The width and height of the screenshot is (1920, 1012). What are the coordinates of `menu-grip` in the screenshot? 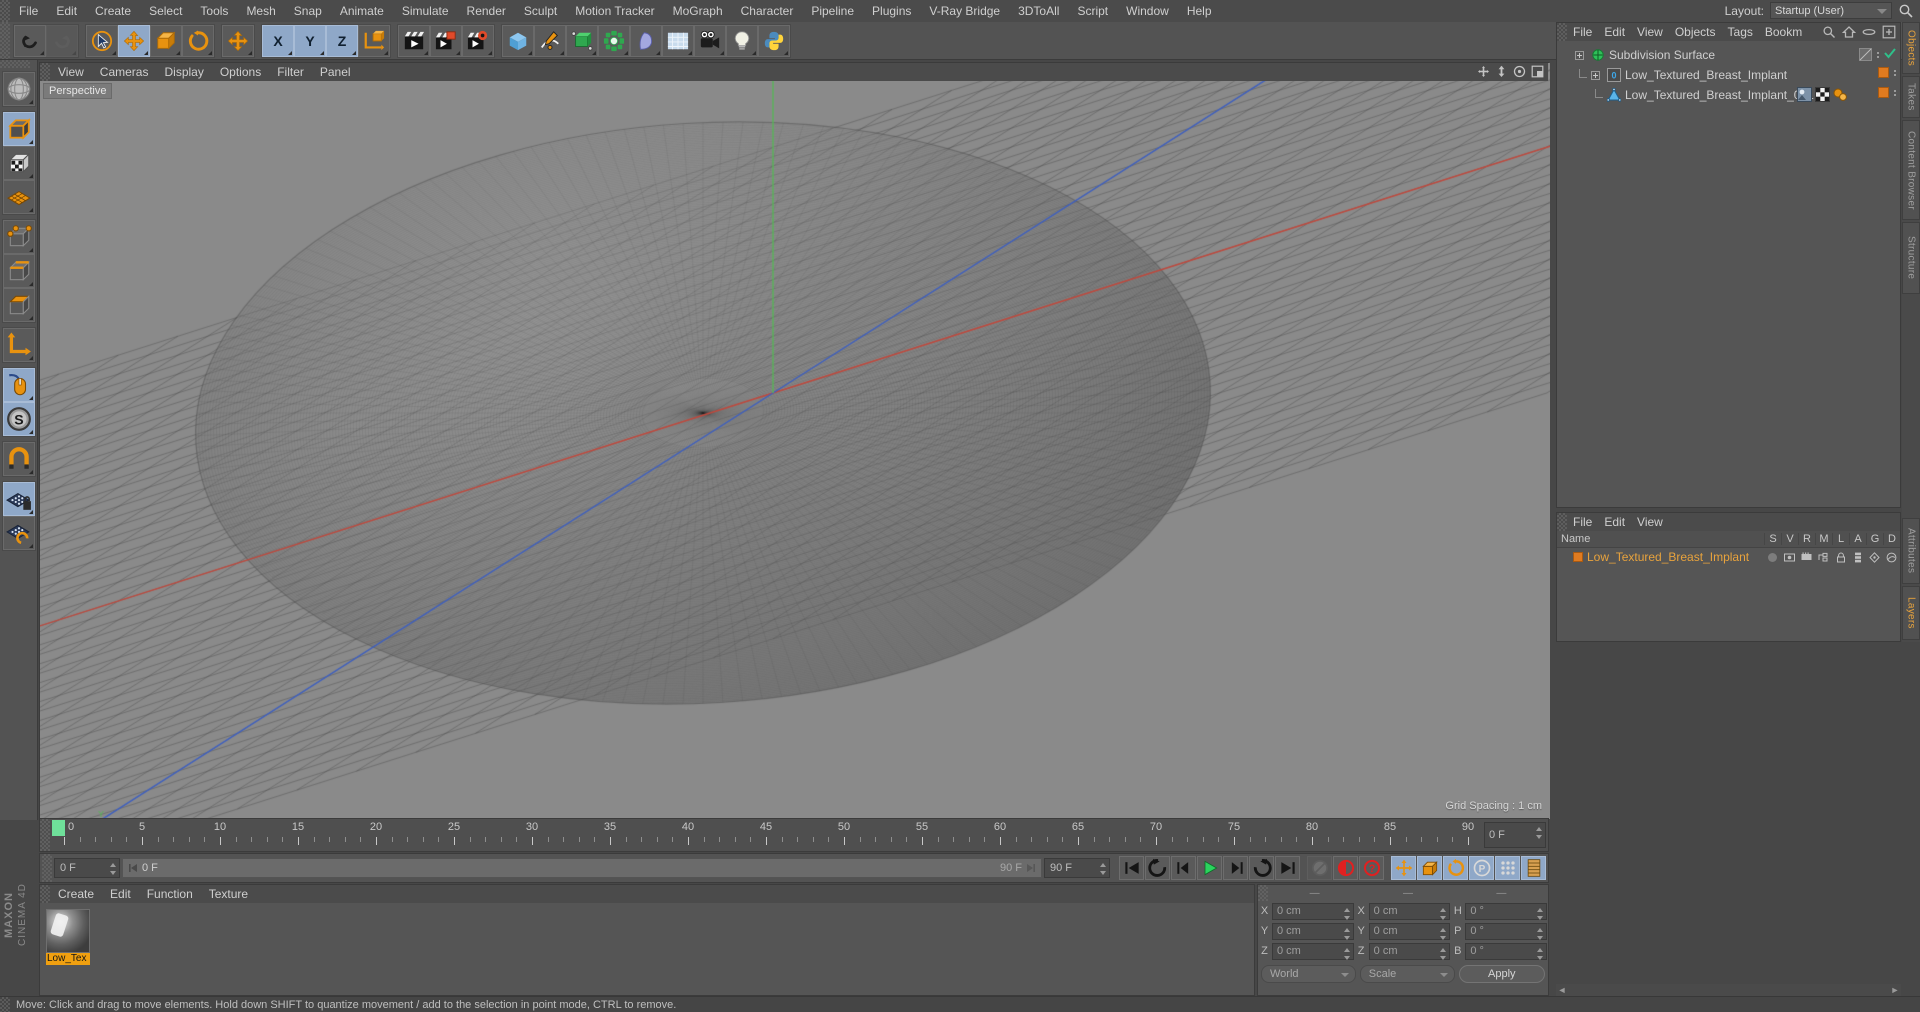 It's located at (5, 11).